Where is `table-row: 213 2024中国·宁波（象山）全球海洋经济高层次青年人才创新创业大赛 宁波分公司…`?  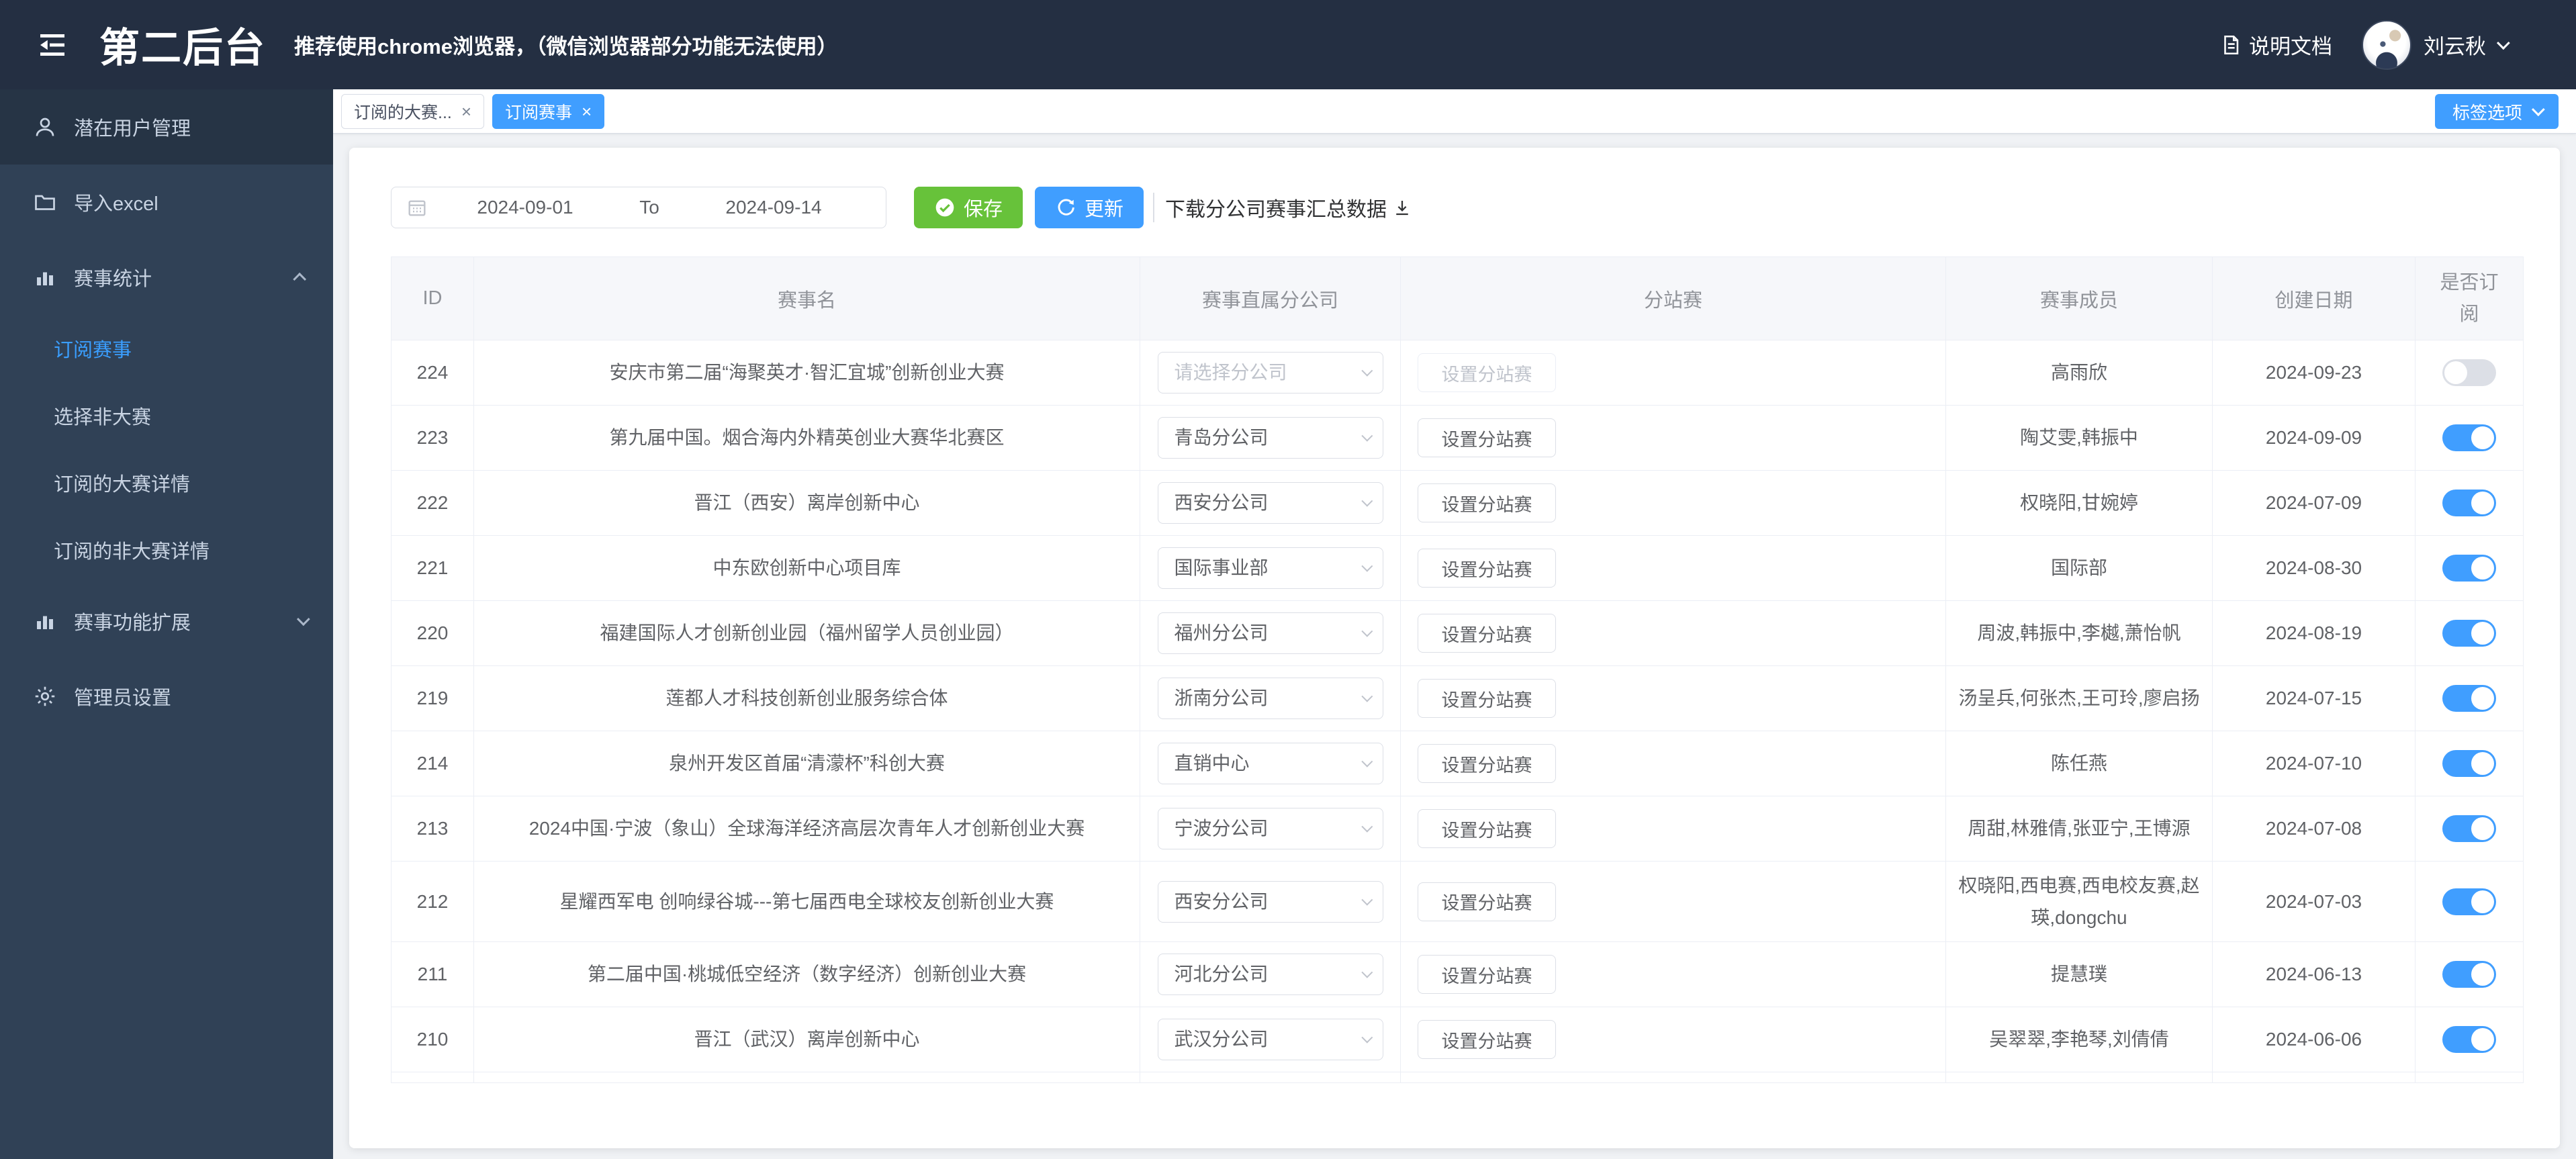 table-row: 213 2024中国·宁波（象山）全球海洋经济高层次青年人才创新创业大赛 宁波分公司… is located at coordinates (1457, 829).